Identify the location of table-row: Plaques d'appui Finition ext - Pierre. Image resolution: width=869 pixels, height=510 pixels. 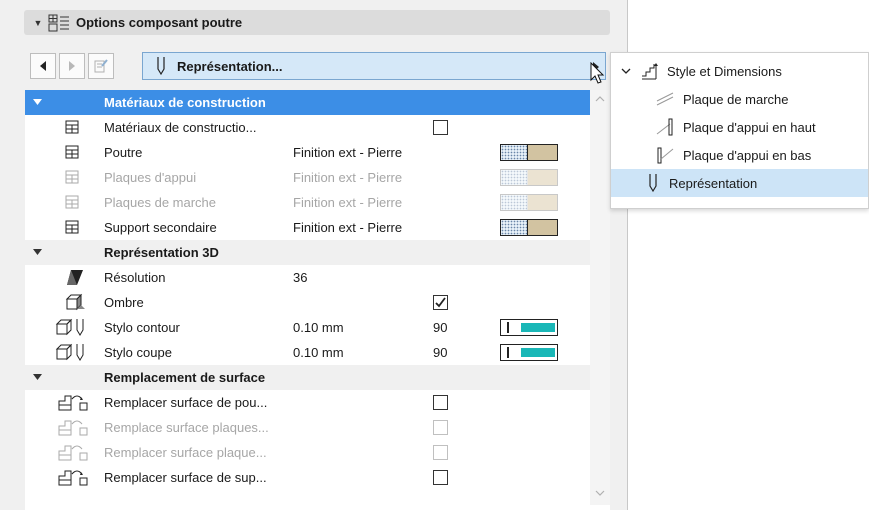
(307, 177).